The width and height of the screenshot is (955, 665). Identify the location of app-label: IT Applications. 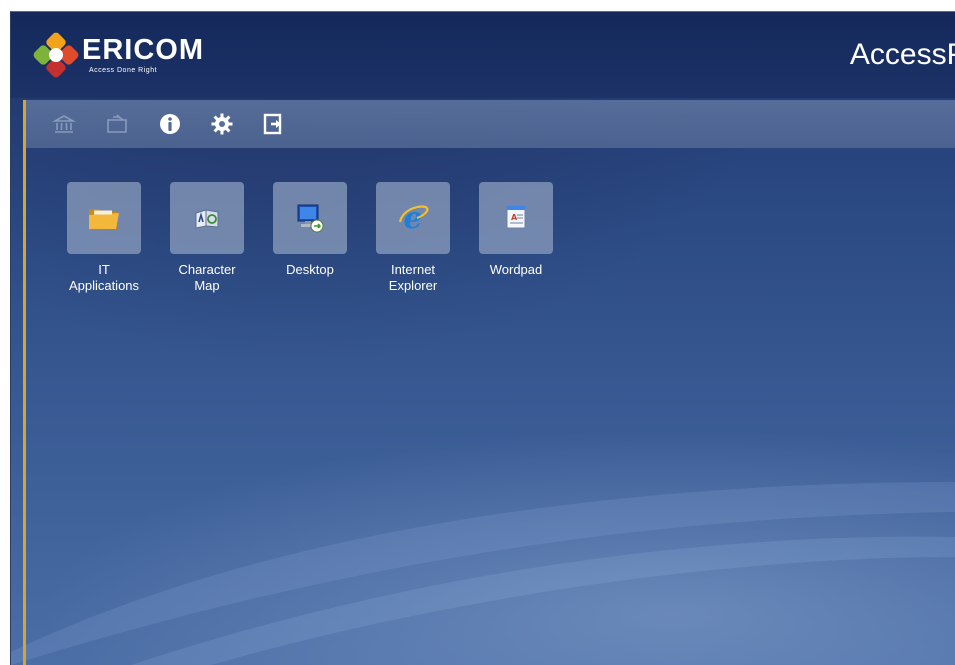
(104, 278).